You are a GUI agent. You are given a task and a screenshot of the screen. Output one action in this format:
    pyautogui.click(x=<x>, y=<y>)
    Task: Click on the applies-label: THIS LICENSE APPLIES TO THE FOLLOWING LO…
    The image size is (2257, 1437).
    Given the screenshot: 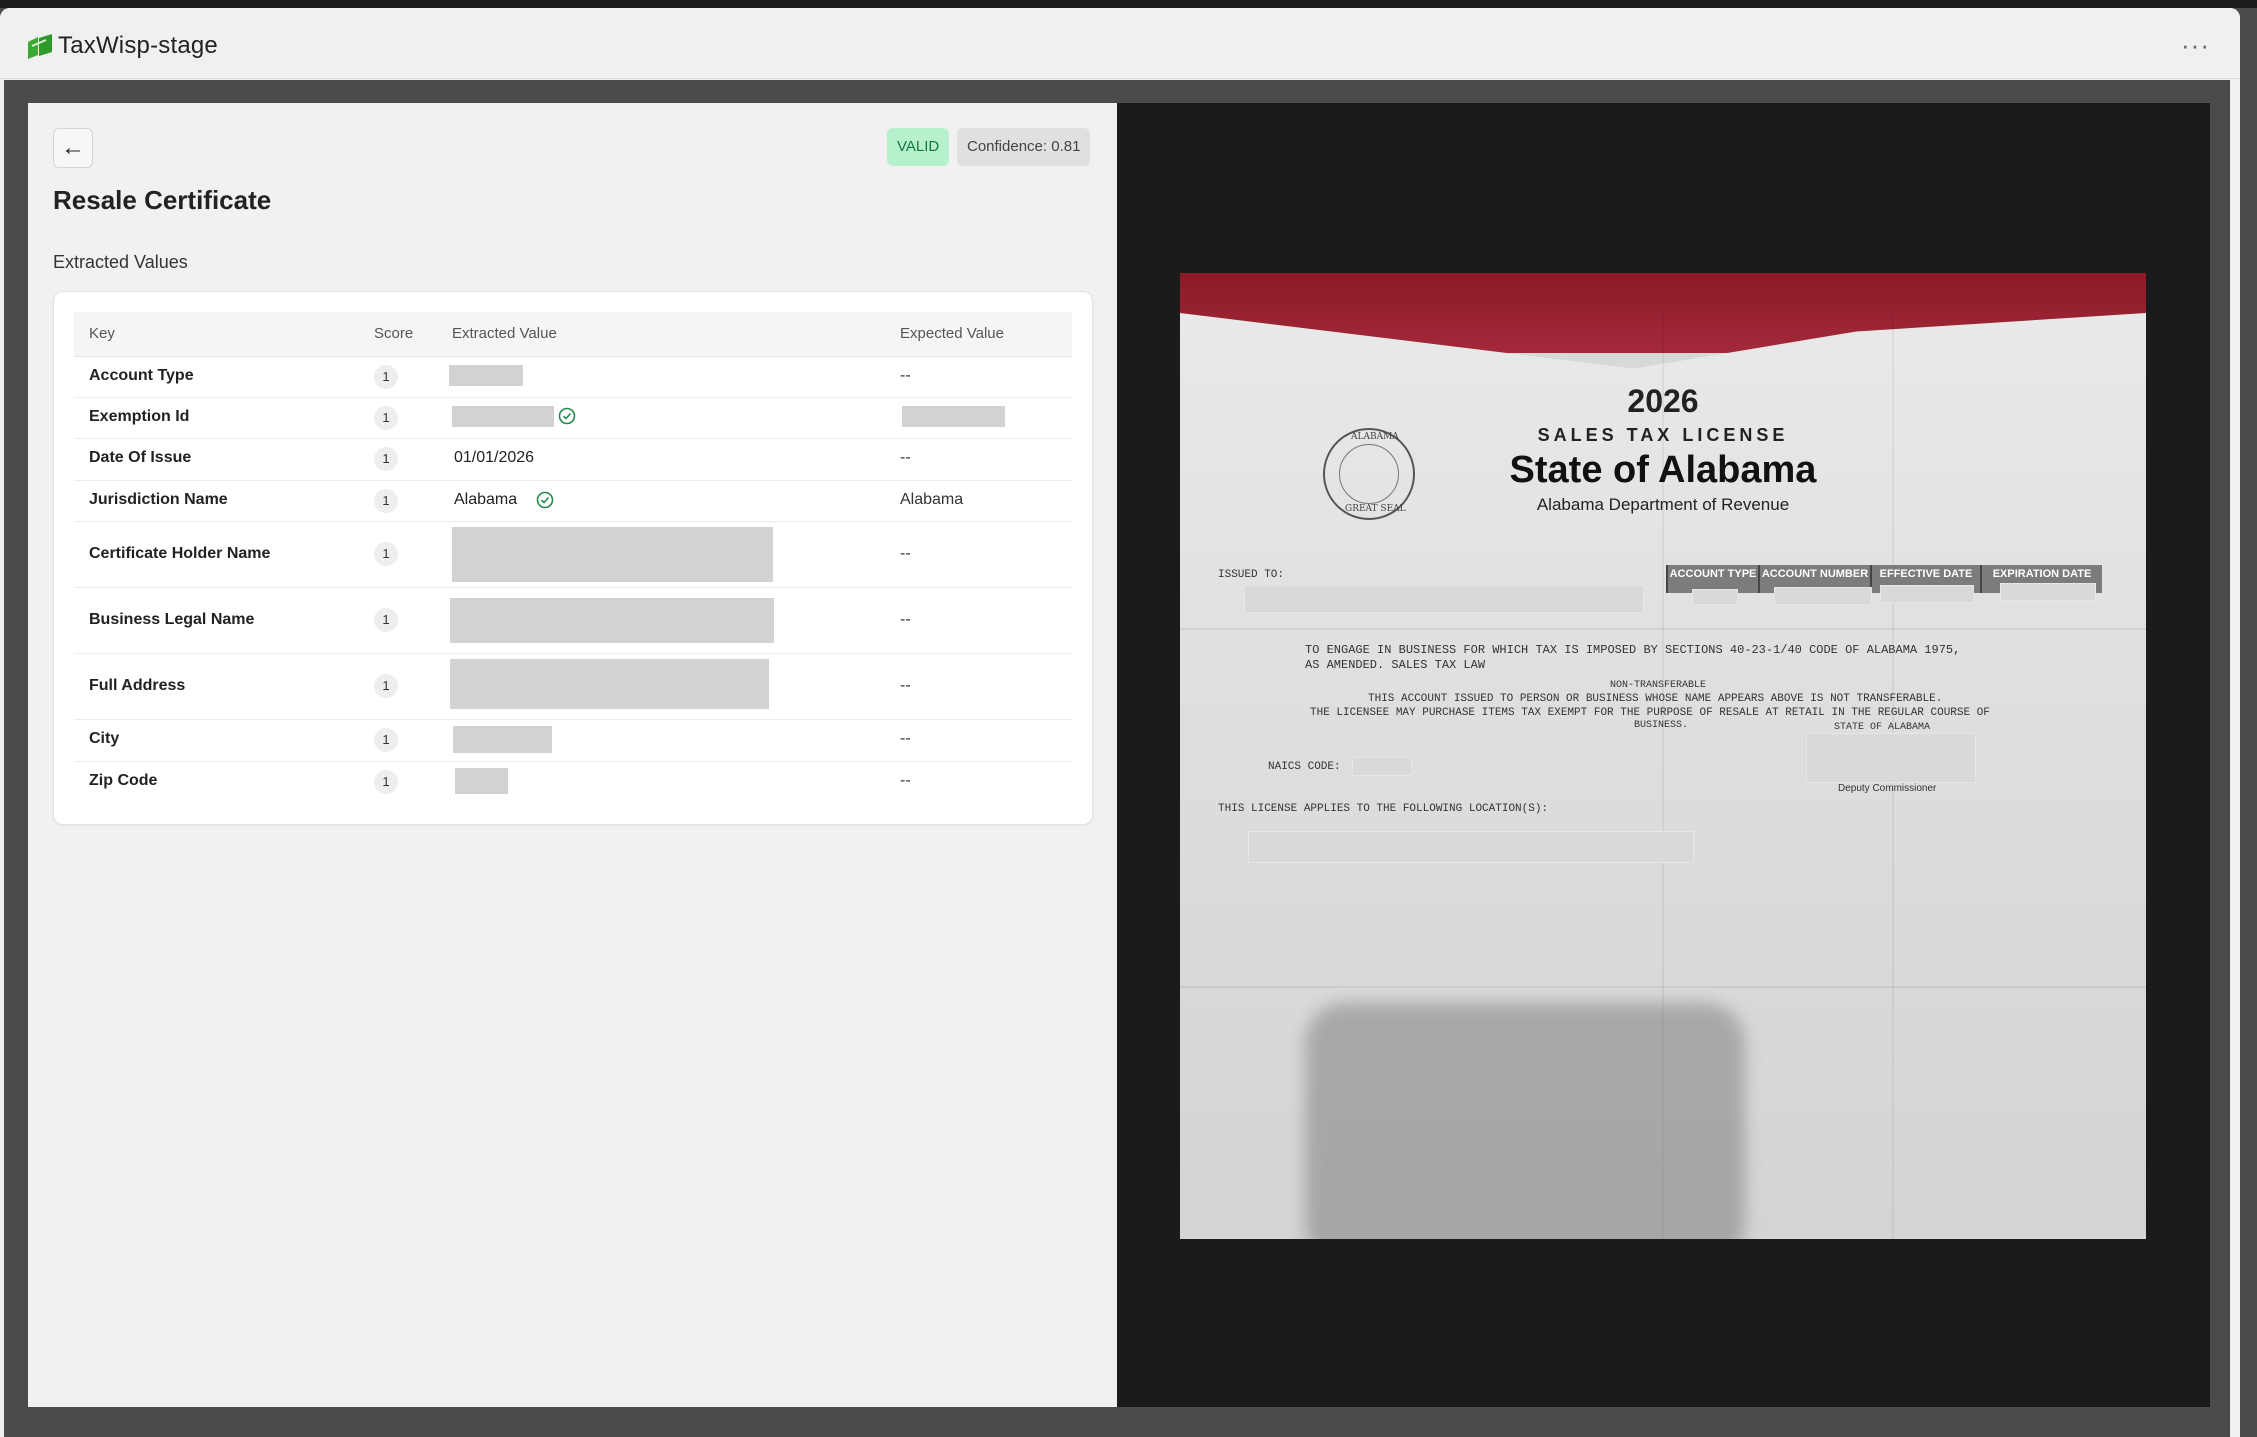 What is the action you would take?
    pyautogui.click(x=1383, y=809)
    